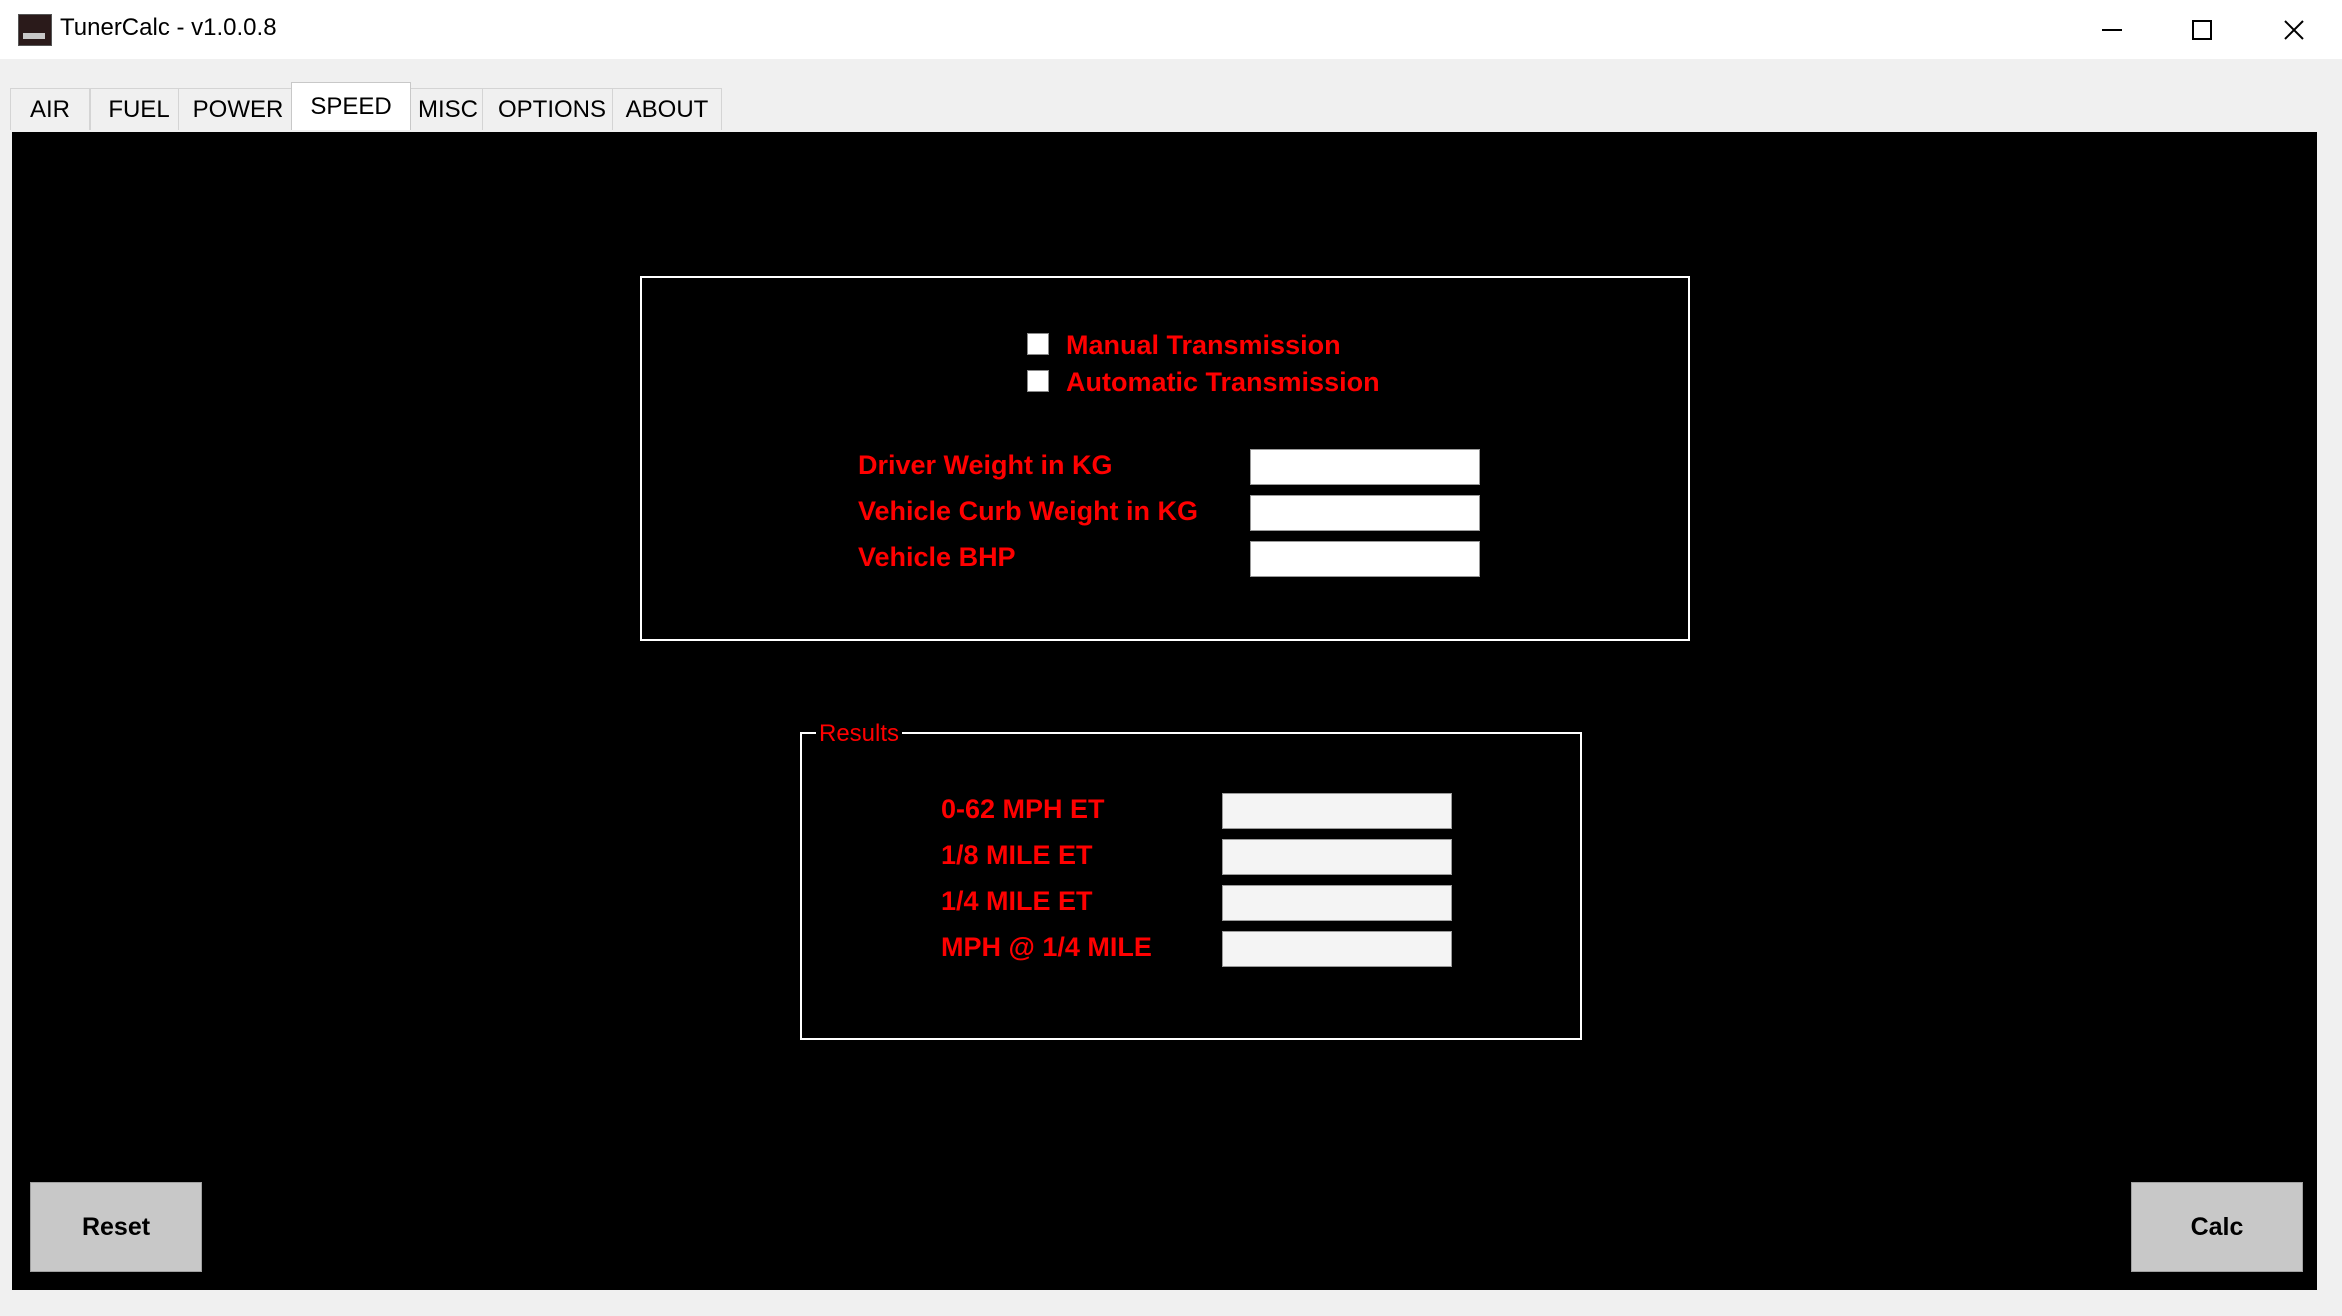  Describe the element at coordinates (35, 30) in the screenshot. I see `app-icon` at that location.